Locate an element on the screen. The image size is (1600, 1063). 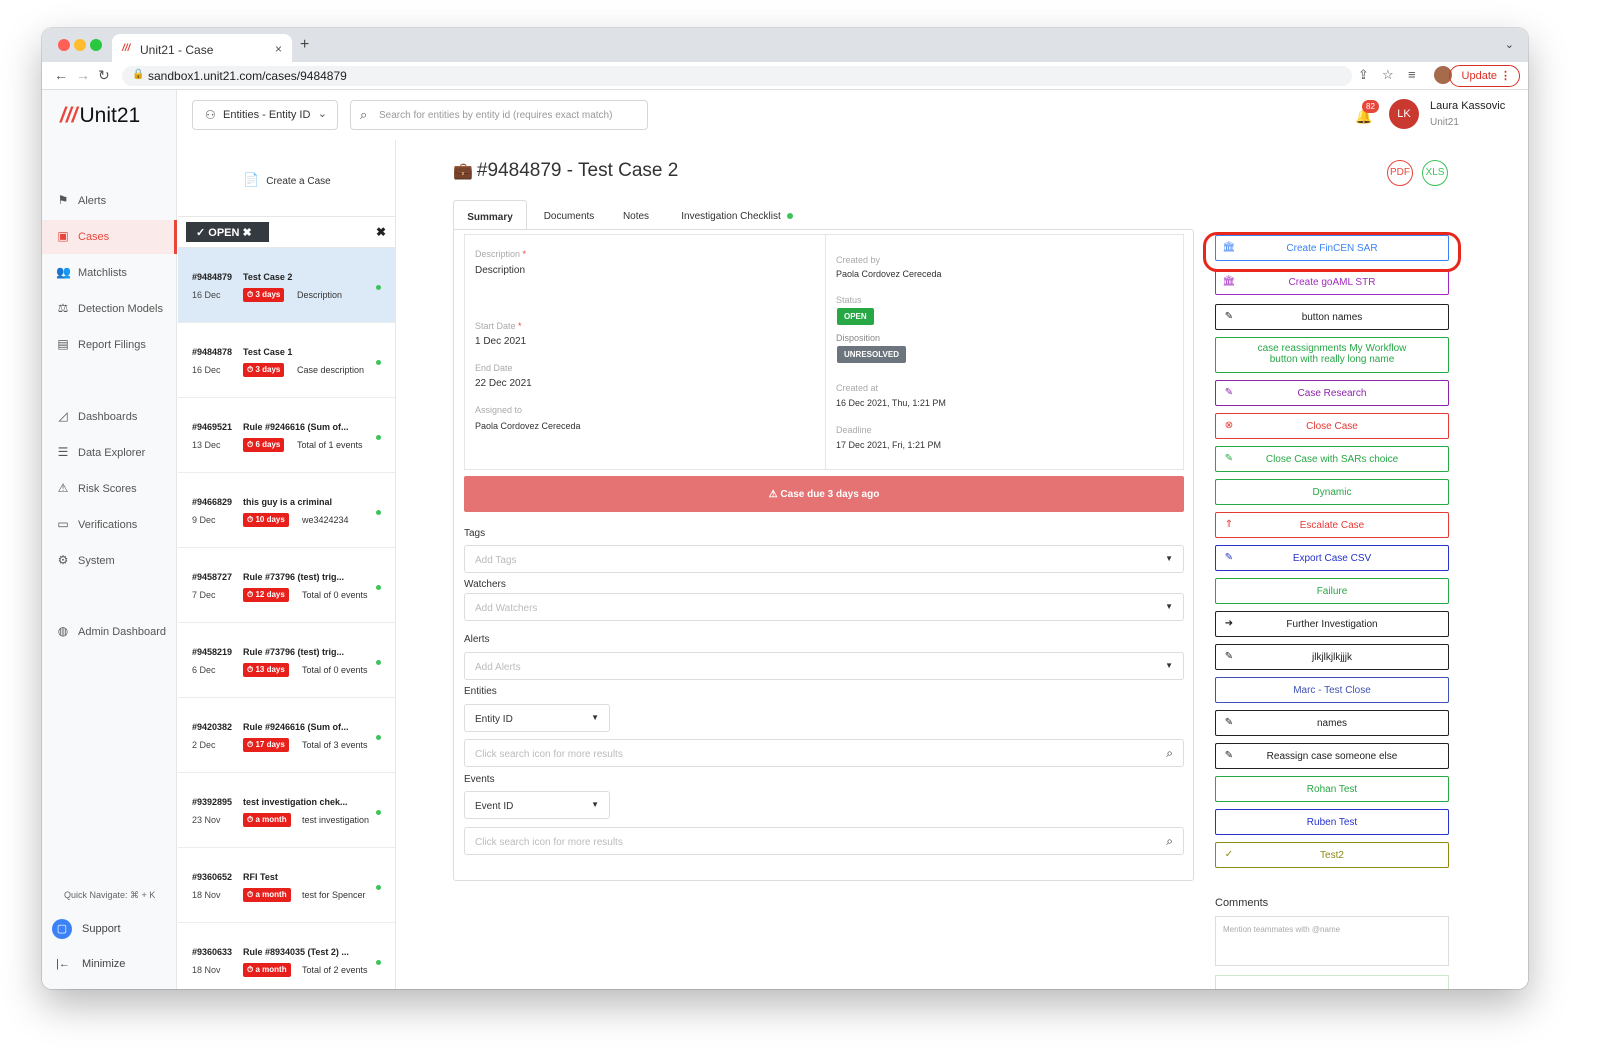
action-button-close-case: ⊗ Close Case is located at coordinates (1332, 426).